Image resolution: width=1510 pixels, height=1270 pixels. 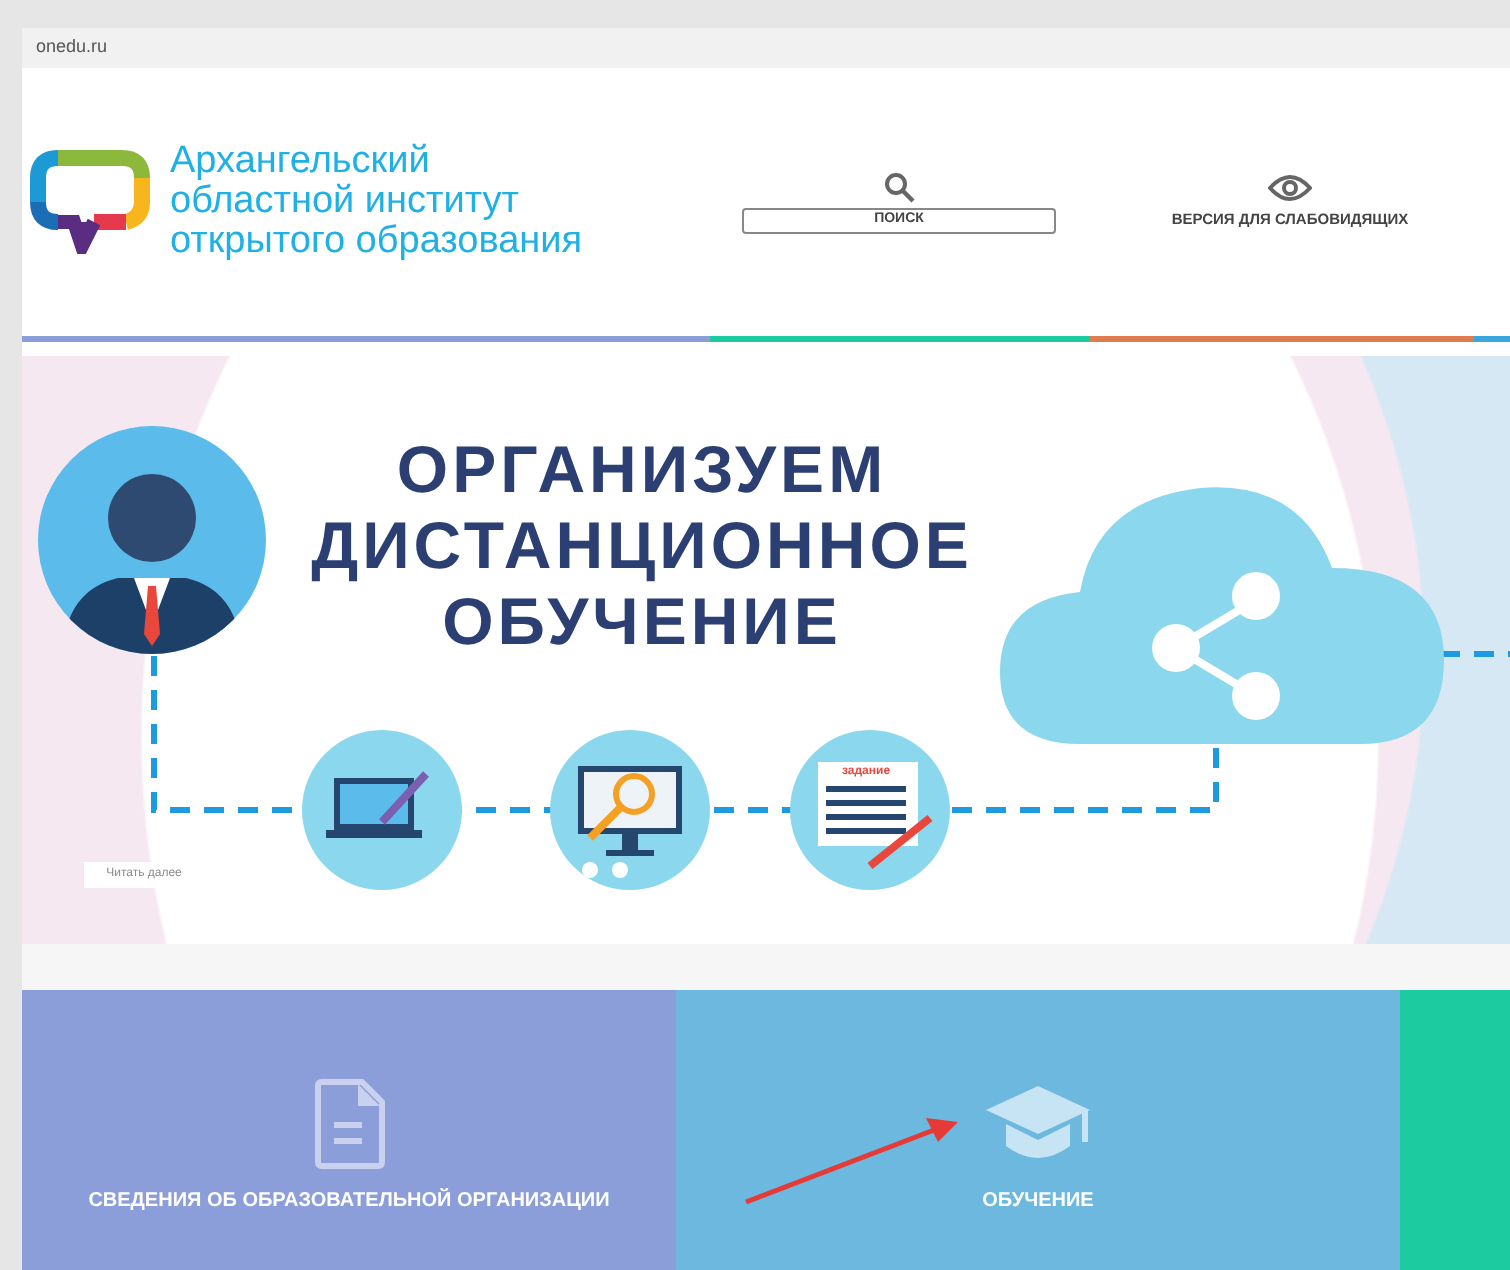 I want to click on laptop-icon, so click(x=382, y=810).